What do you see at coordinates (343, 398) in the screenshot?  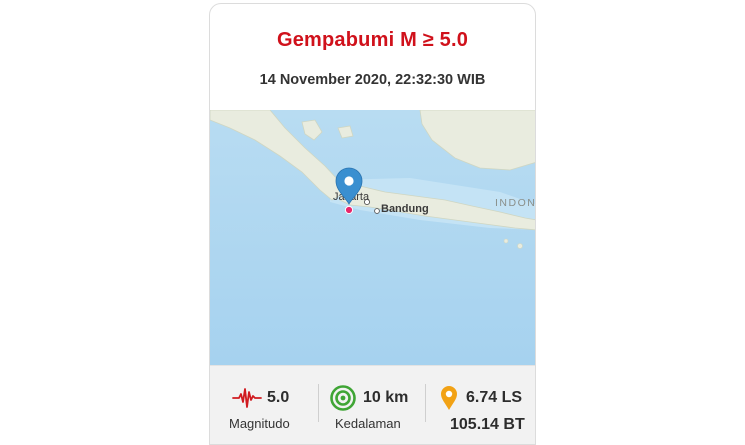 I see `concentric-circles-icon` at bounding box center [343, 398].